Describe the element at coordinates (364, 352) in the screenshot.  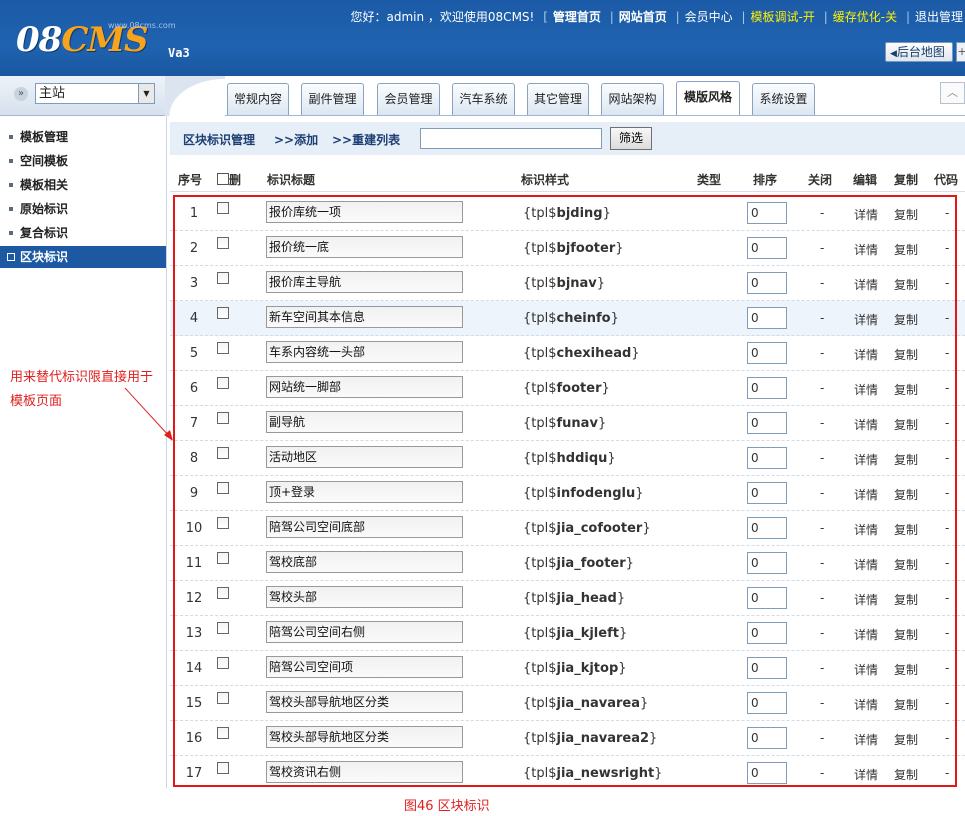
I see `tag-title-input: 车系内容统一头部` at that location.